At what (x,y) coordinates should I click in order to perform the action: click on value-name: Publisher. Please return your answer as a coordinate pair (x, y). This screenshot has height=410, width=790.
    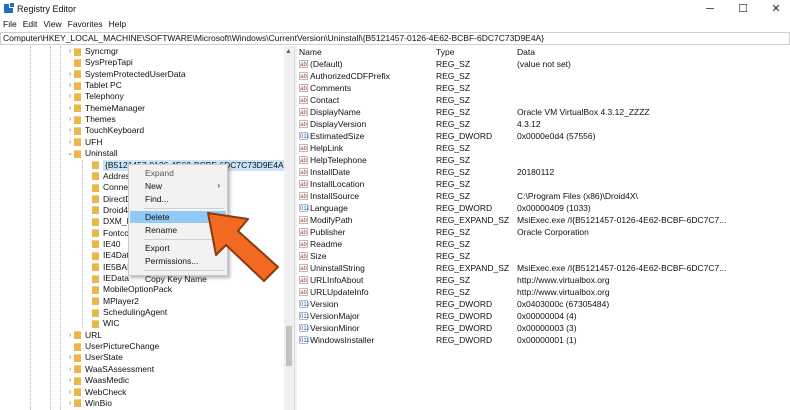
    Looking at the image, I should click on (328, 232).